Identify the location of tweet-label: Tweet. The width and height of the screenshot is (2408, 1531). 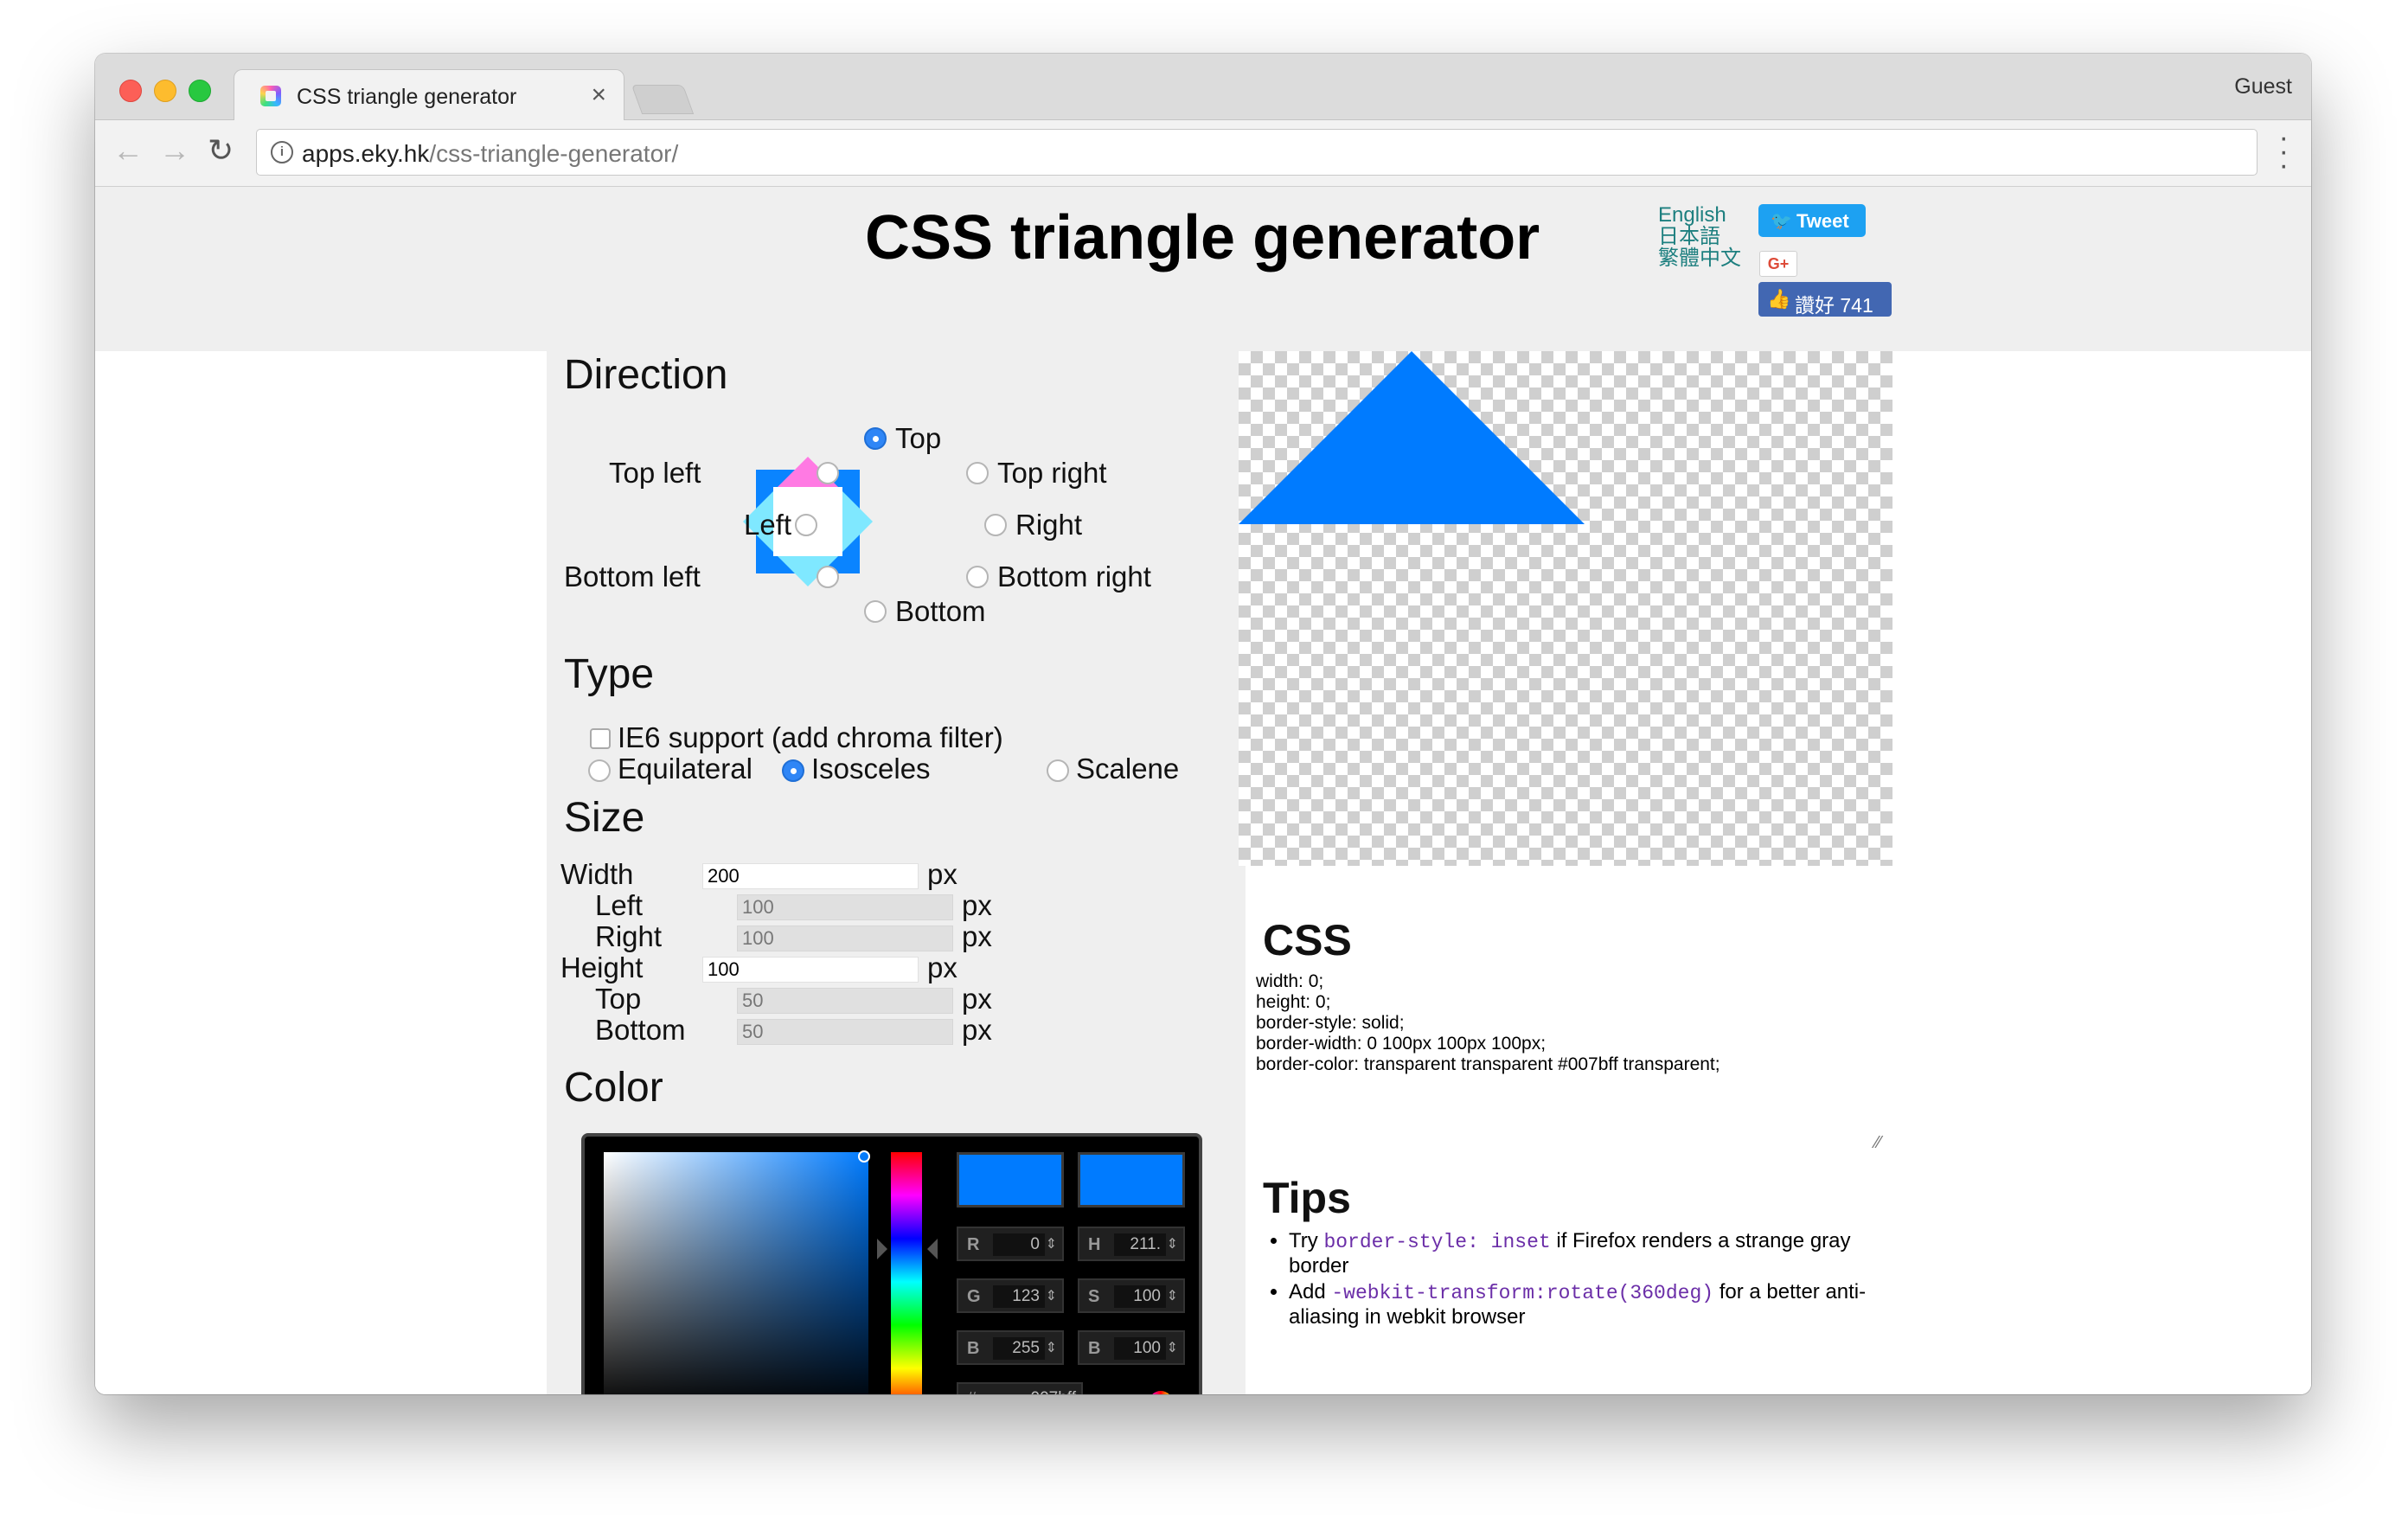
(1823, 221).